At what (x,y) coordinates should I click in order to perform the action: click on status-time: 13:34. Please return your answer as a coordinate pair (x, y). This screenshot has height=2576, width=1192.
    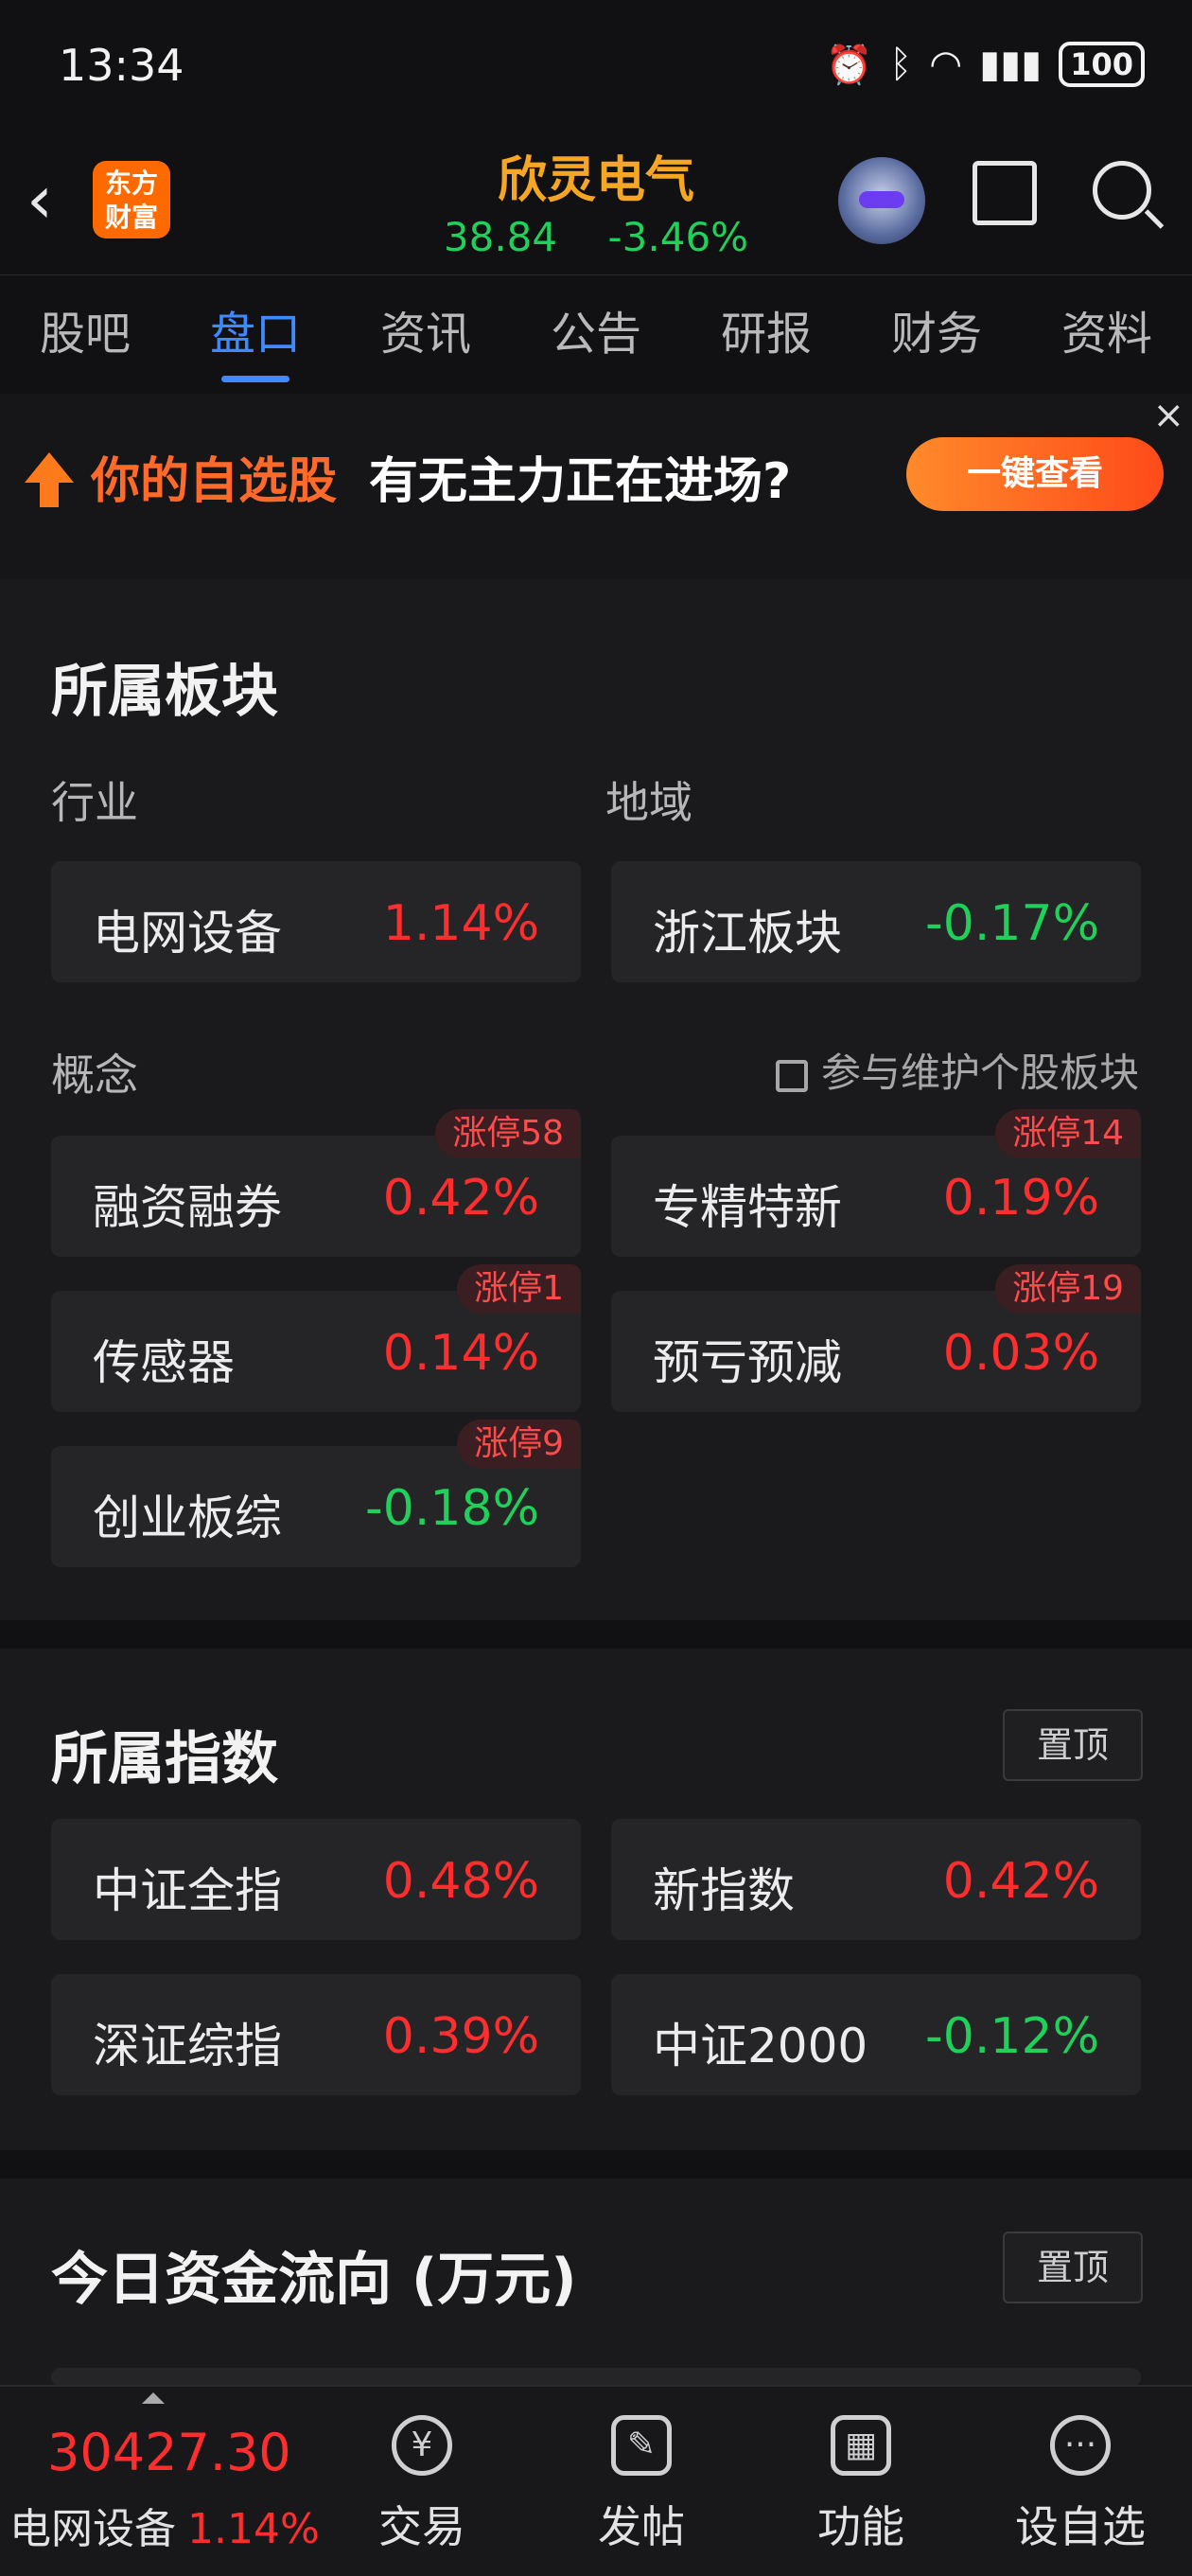
    Looking at the image, I should click on (121, 65).